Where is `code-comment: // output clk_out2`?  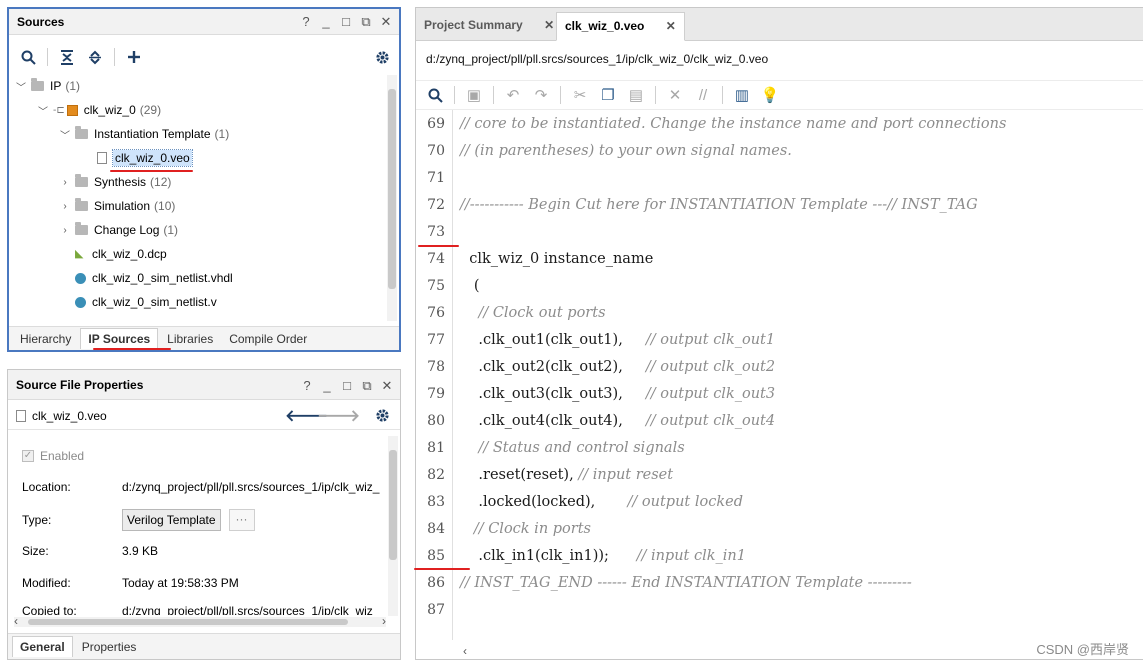
code-comment: // output clk_out2 is located at coordinates (710, 367).